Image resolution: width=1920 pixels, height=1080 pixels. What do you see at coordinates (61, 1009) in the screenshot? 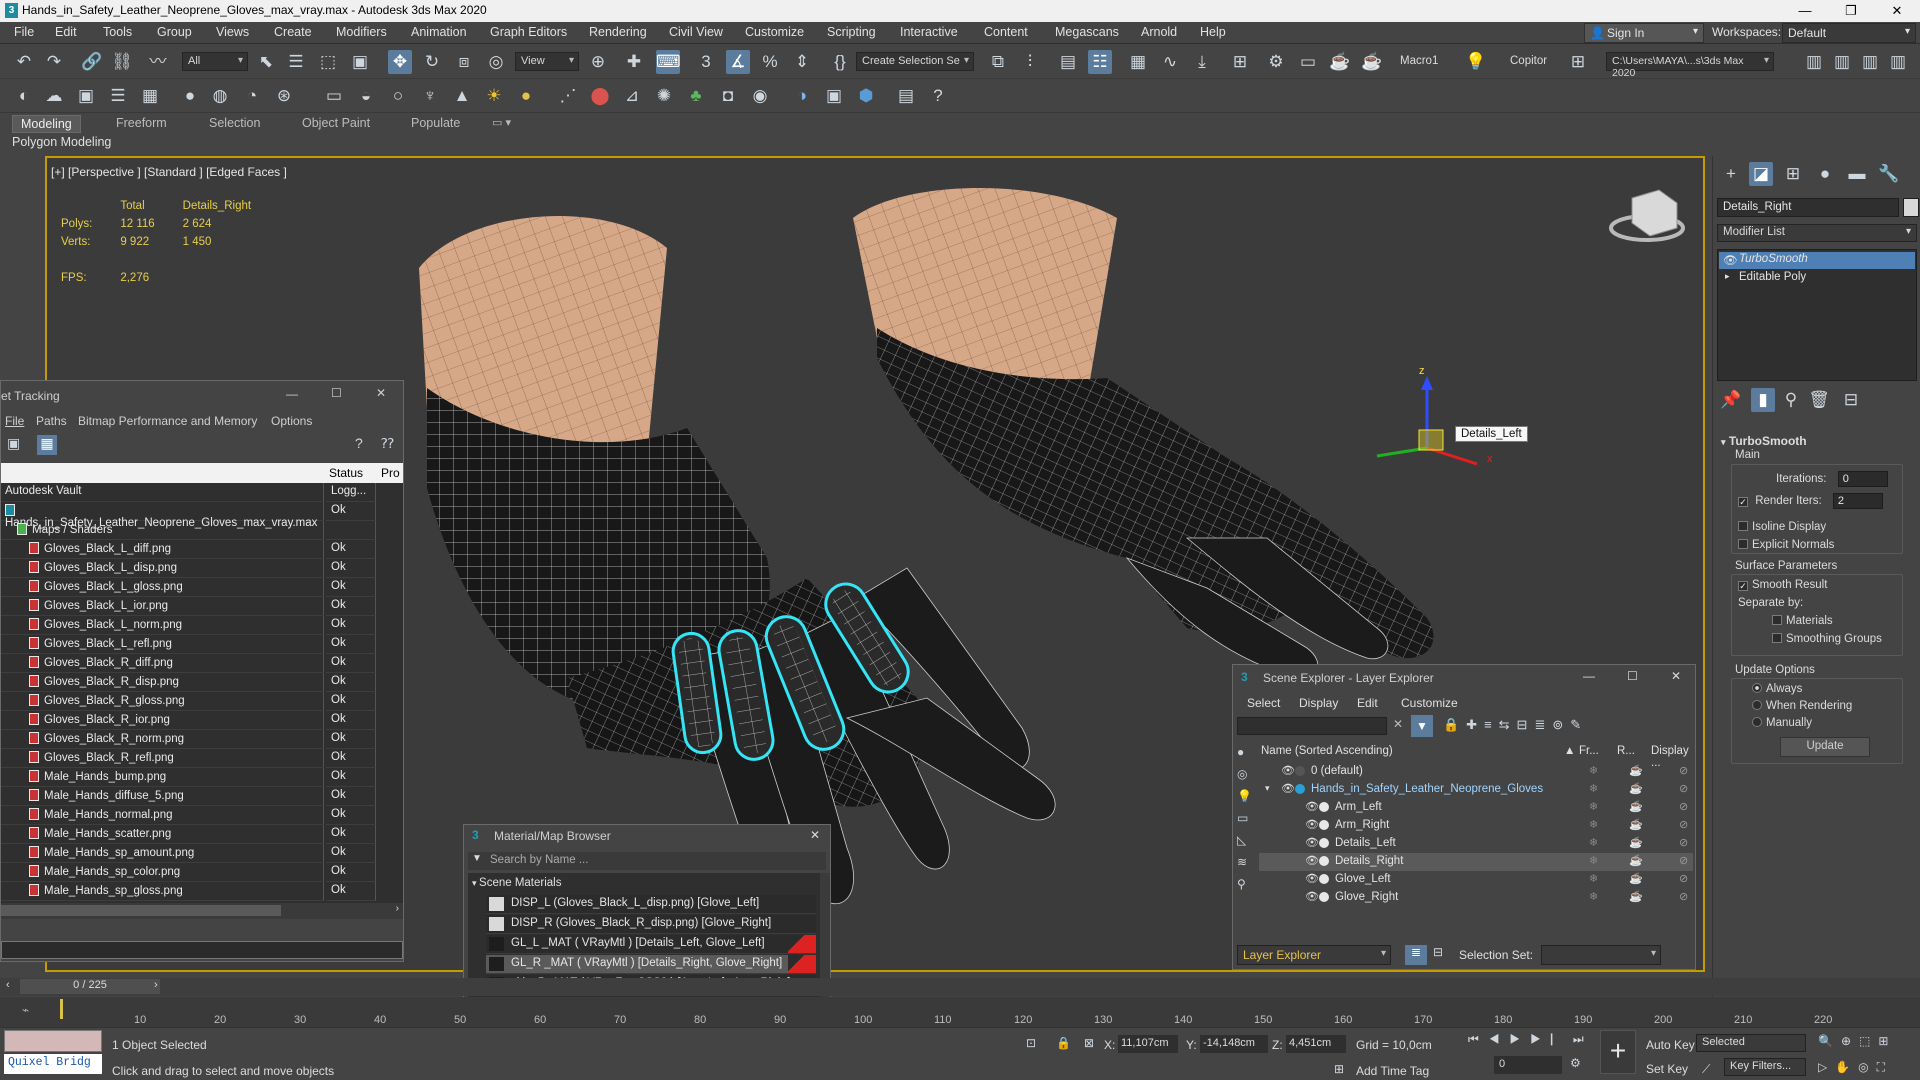
I see `current-frame-marker` at bounding box center [61, 1009].